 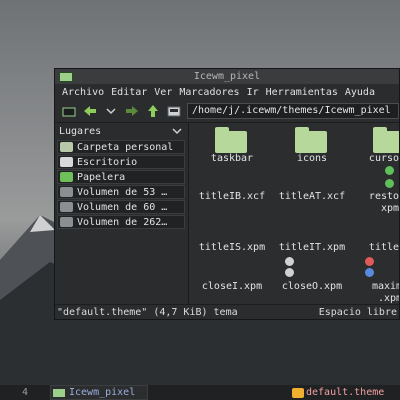 I want to click on window-title: Icewm_pixel, so click(x=227, y=76).